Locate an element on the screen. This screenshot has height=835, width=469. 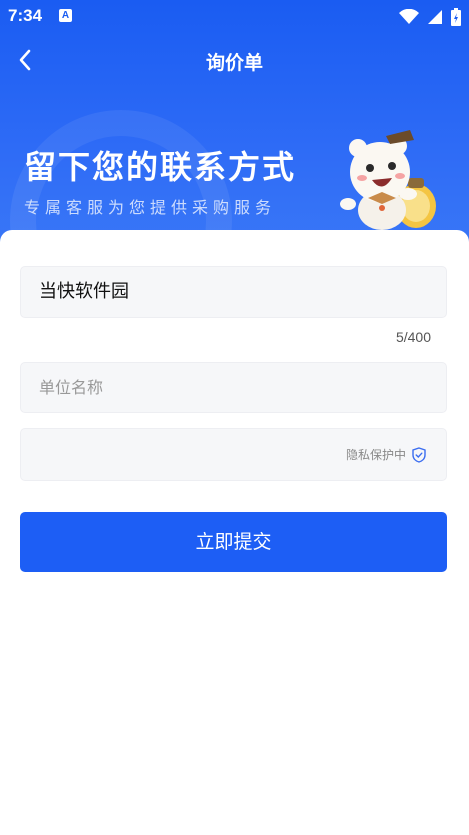
hero-subheadline: 专属客服为您提供采购服务 is located at coordinates (150, 207).